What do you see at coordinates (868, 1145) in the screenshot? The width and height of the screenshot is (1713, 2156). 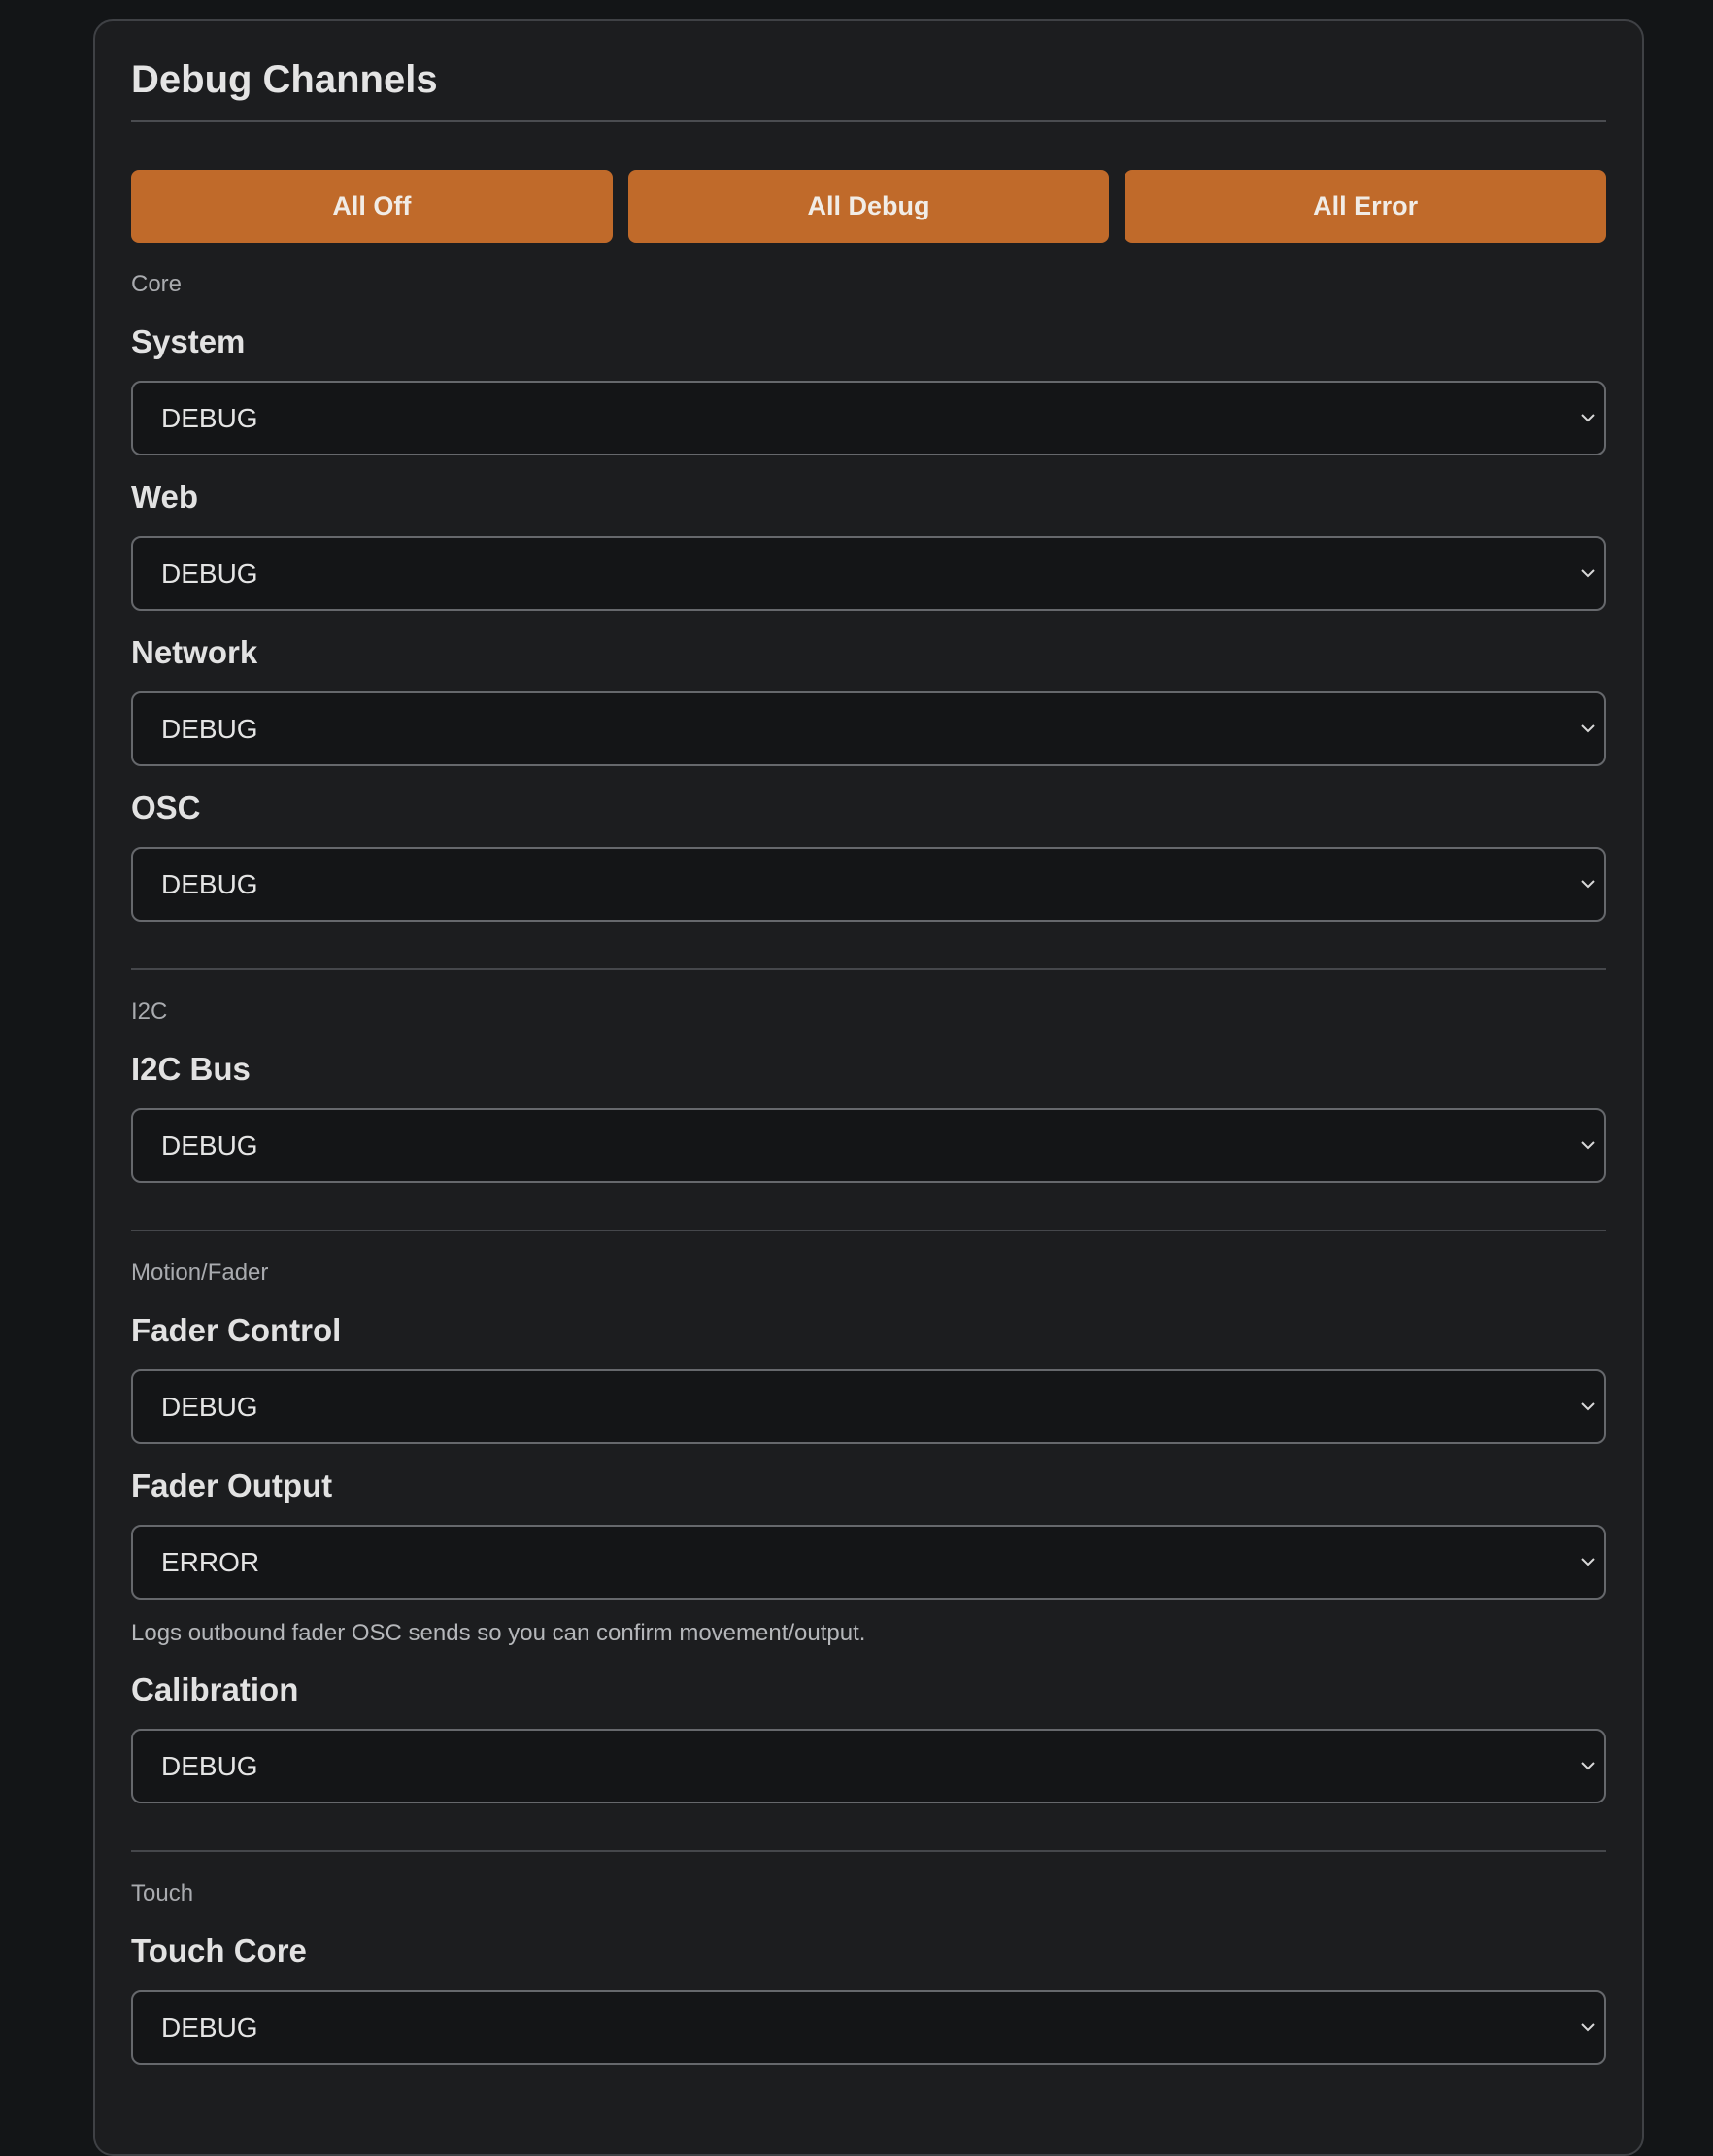 I see `i2c-bus-level-select: DEBUG` at bounding box center [868, 1145].